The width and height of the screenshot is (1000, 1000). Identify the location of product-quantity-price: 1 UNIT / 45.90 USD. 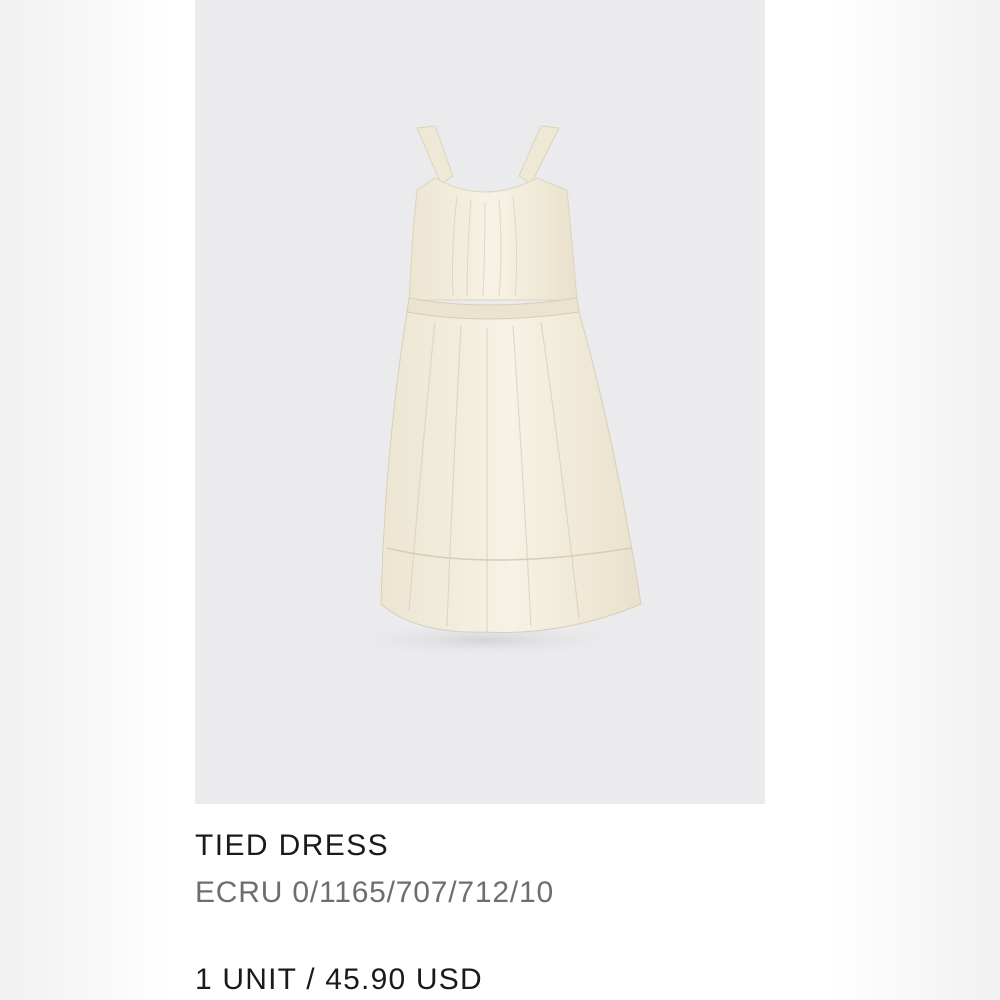
(339, 979).